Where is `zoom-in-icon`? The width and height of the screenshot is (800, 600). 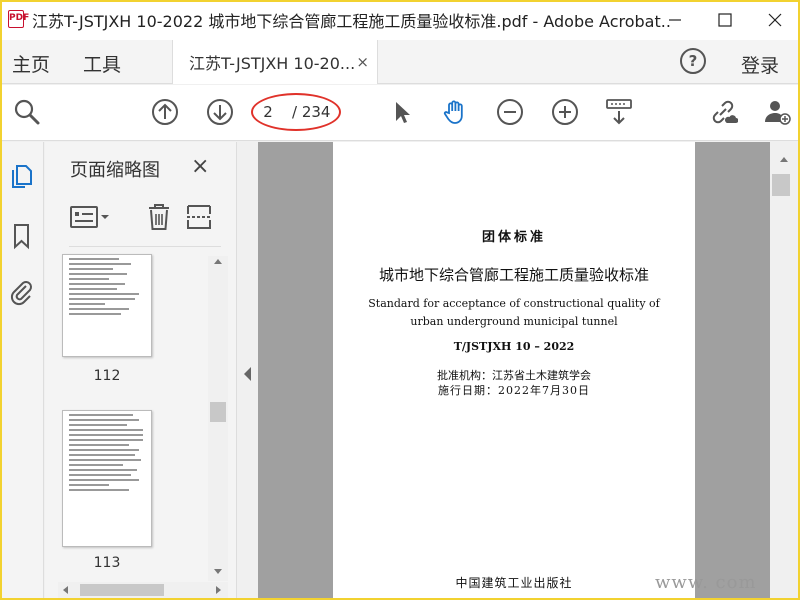 zoom-in-icon is located at coordinates (565, 112).